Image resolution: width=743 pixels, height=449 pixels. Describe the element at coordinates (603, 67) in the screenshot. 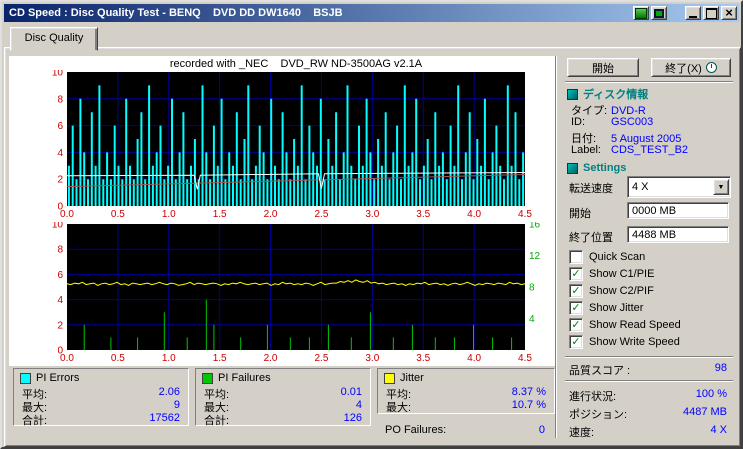

I see `start-button: 開始` at that location.